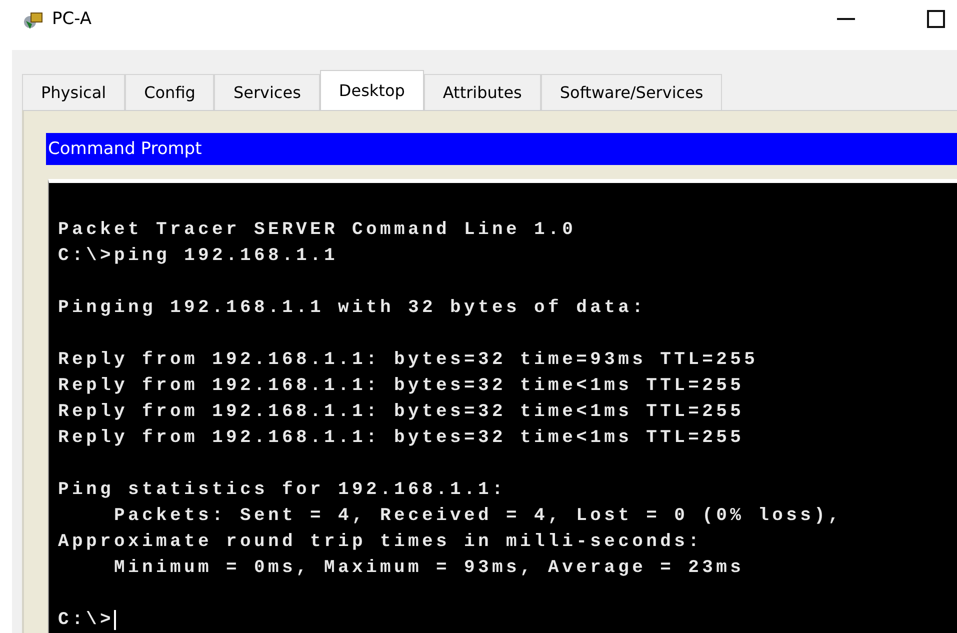 Image resolution: width=957 pixels, height=633 pixels. What do you see at coordinates (267, 92) in the screenshot?
I see `tab: Services` at bounding box center [267, 92].